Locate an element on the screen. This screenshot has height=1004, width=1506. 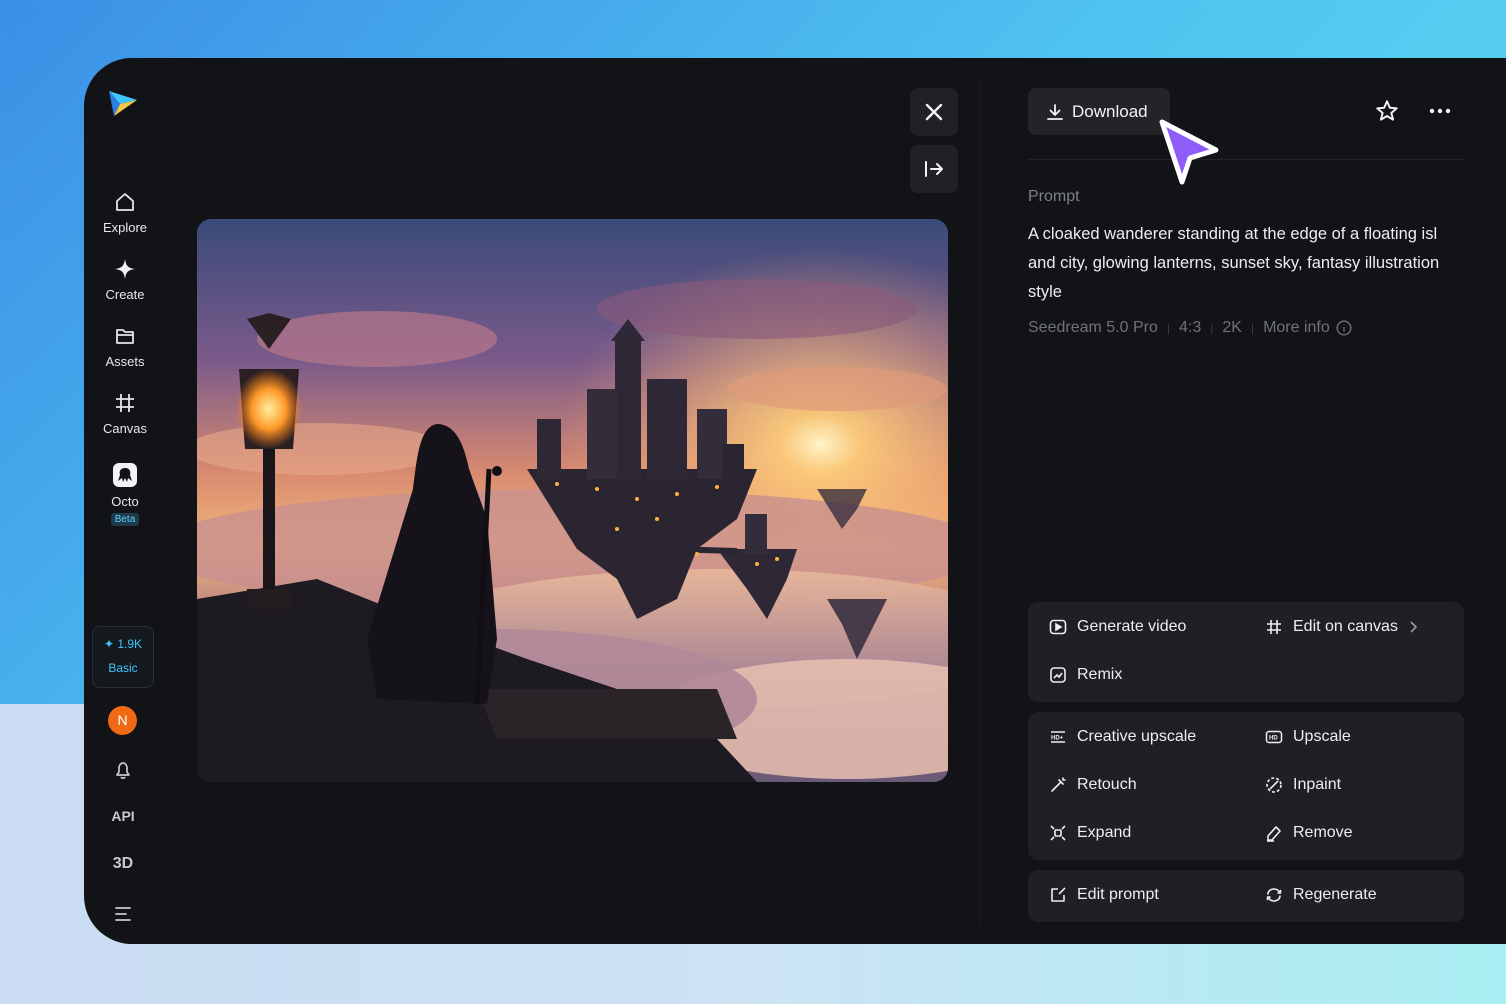
action-label: Generate video is located at coordinates (1132, 626).